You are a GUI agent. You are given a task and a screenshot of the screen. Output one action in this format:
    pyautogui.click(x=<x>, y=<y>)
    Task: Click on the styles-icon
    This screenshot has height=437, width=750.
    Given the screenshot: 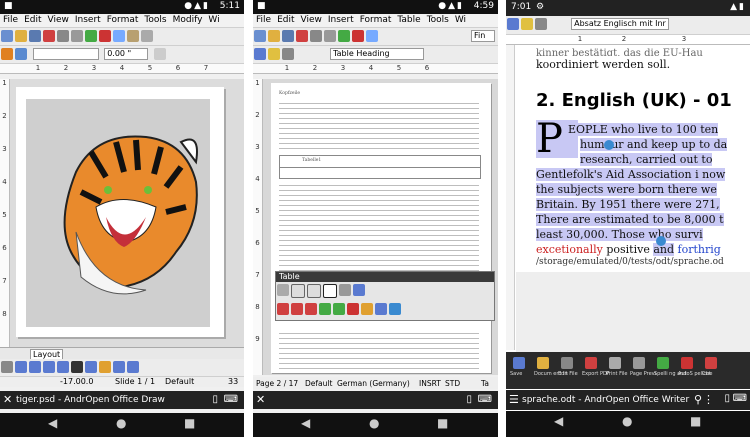 What is the action you would take?
    pyautogui.click(x=260, y=54)
    